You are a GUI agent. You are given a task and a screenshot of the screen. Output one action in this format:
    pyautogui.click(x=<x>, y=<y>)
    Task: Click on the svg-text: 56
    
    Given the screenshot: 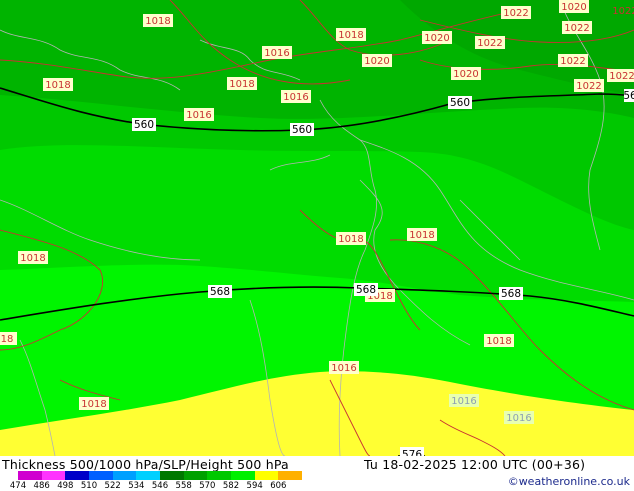 What is the action you would take?
    pyautogui.click(x=628, y=96)
    